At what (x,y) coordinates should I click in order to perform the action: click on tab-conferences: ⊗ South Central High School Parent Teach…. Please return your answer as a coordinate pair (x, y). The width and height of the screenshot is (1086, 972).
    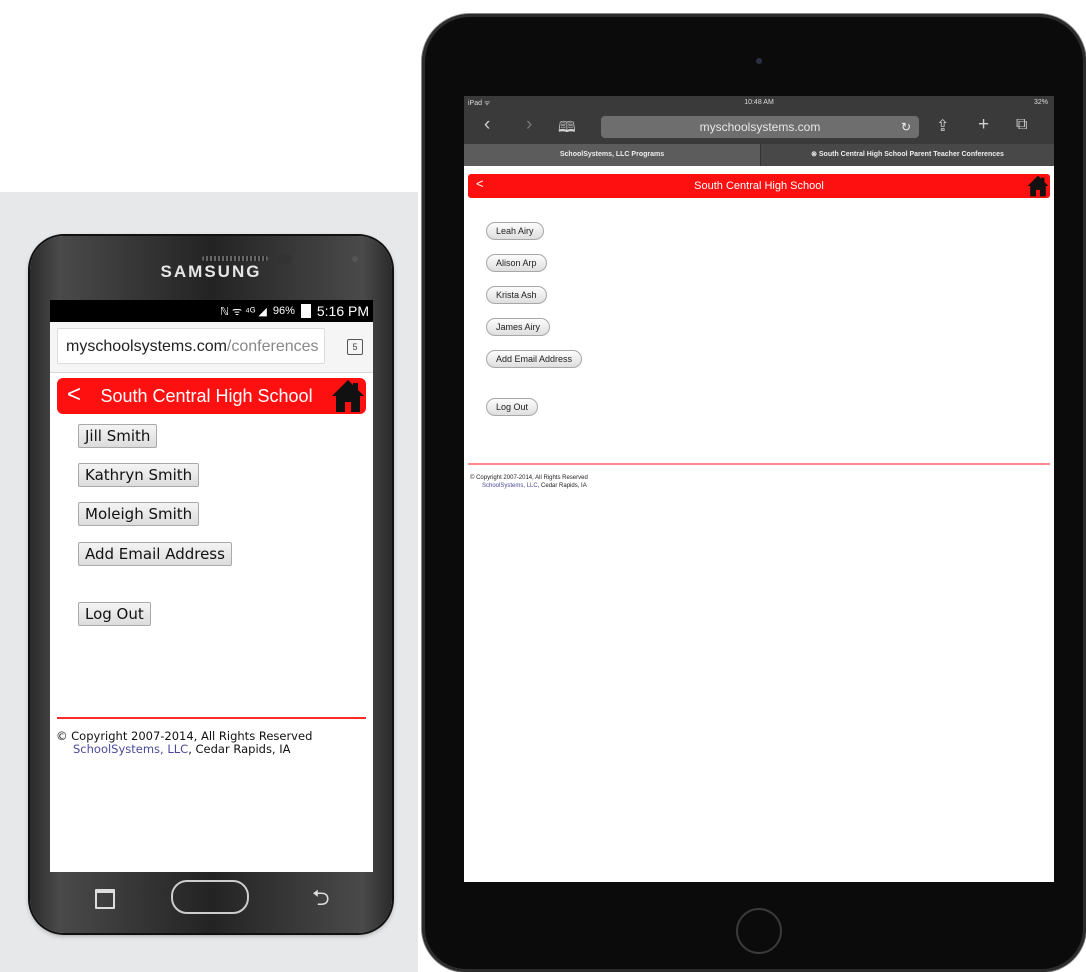
    Looking at the image, I should click on (907, 155).